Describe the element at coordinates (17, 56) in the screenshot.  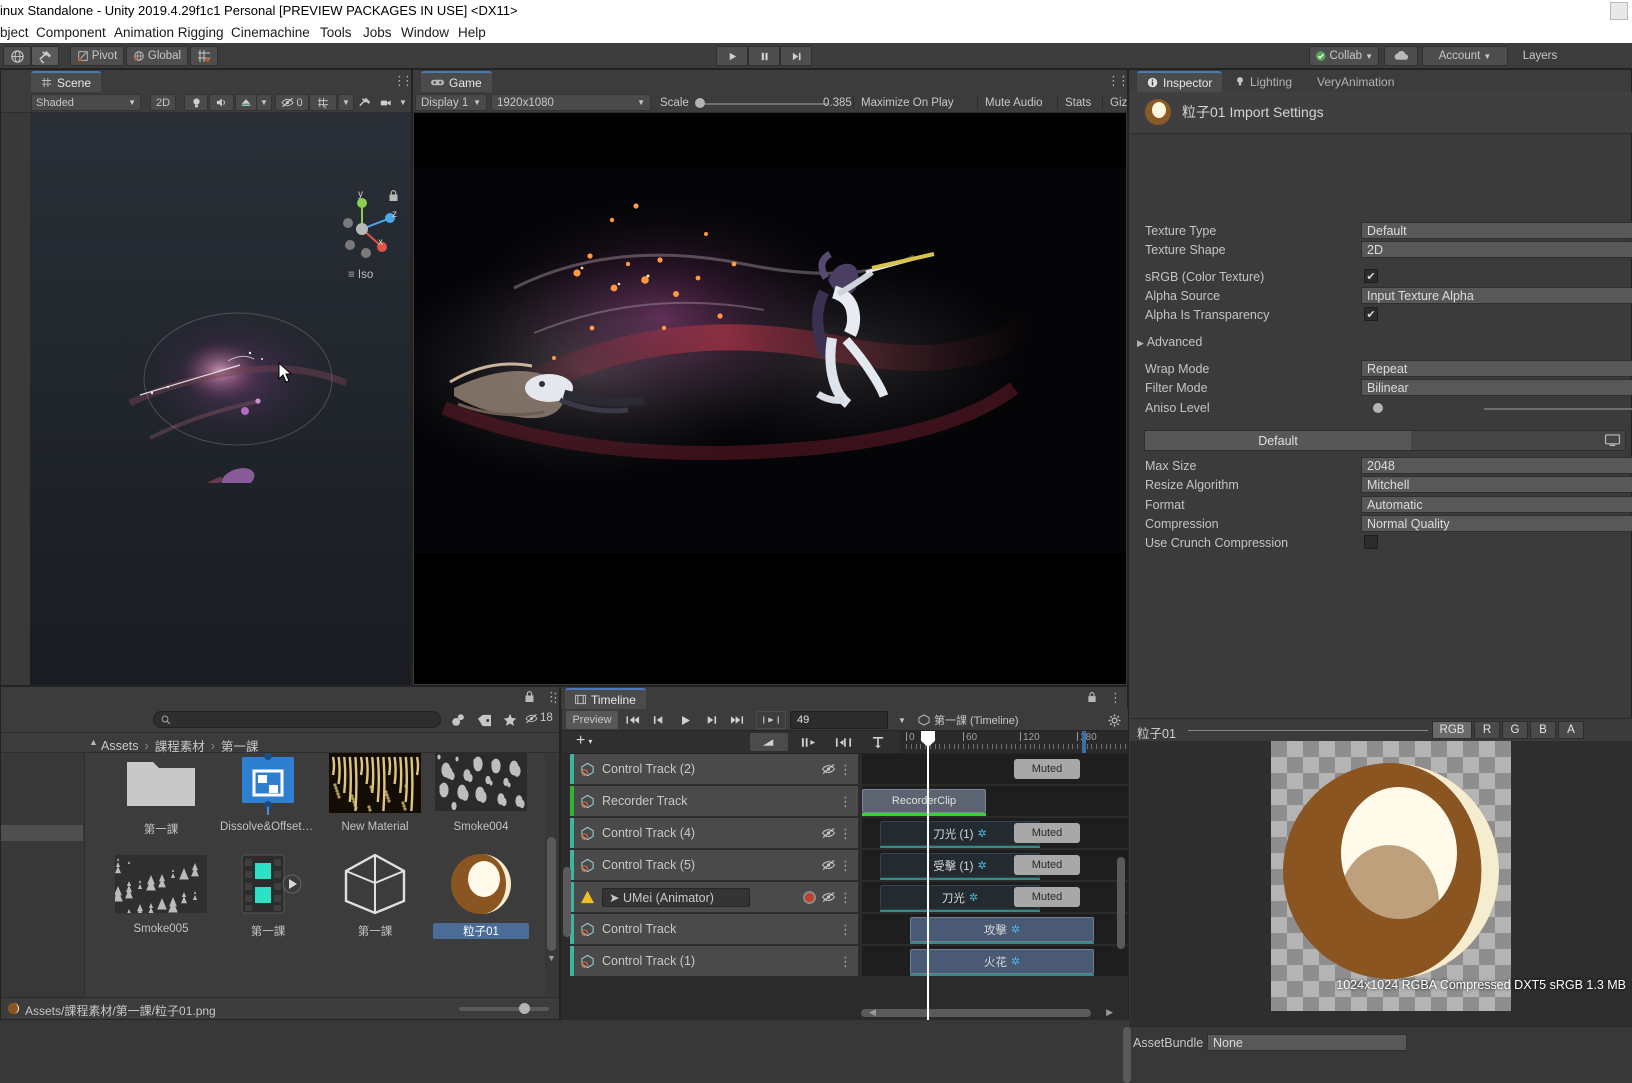
I see `hand-tool-button` at that location.